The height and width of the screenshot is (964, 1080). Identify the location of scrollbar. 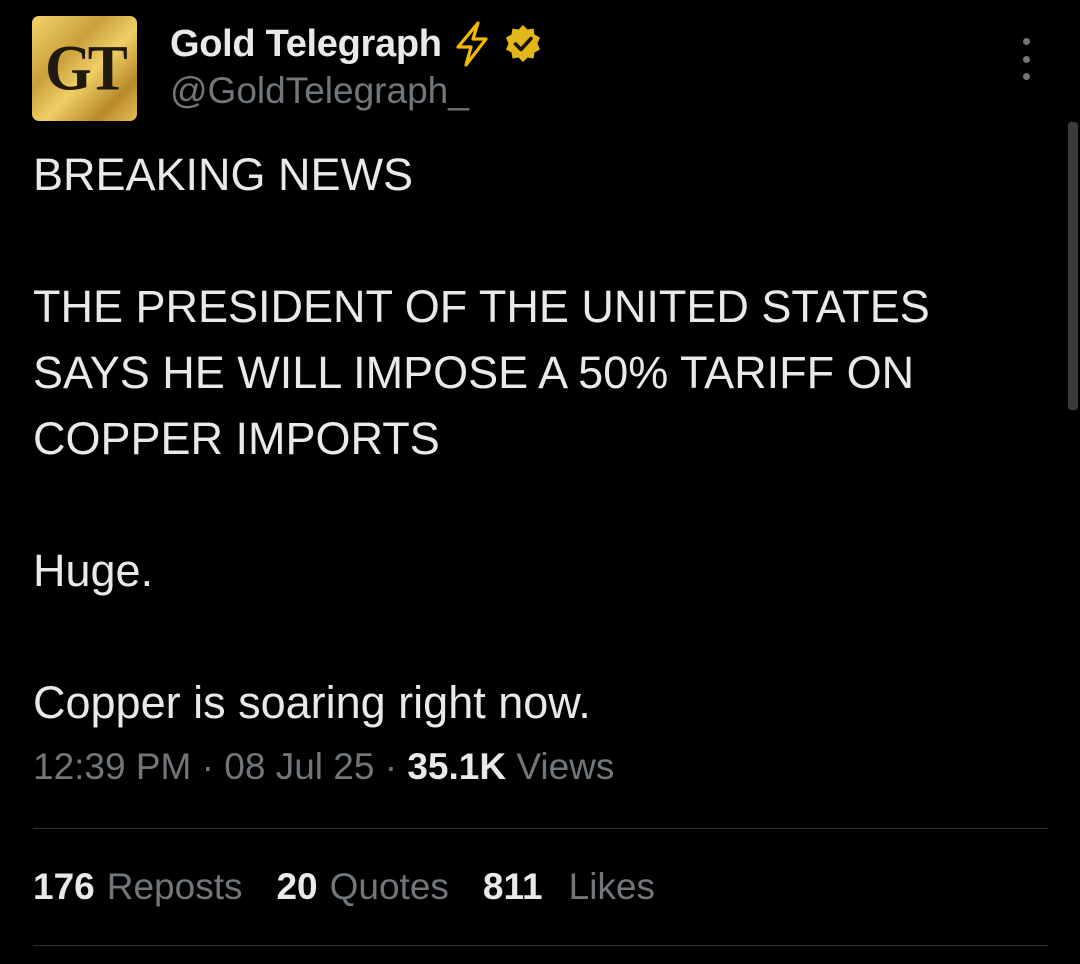
(1073, 266).